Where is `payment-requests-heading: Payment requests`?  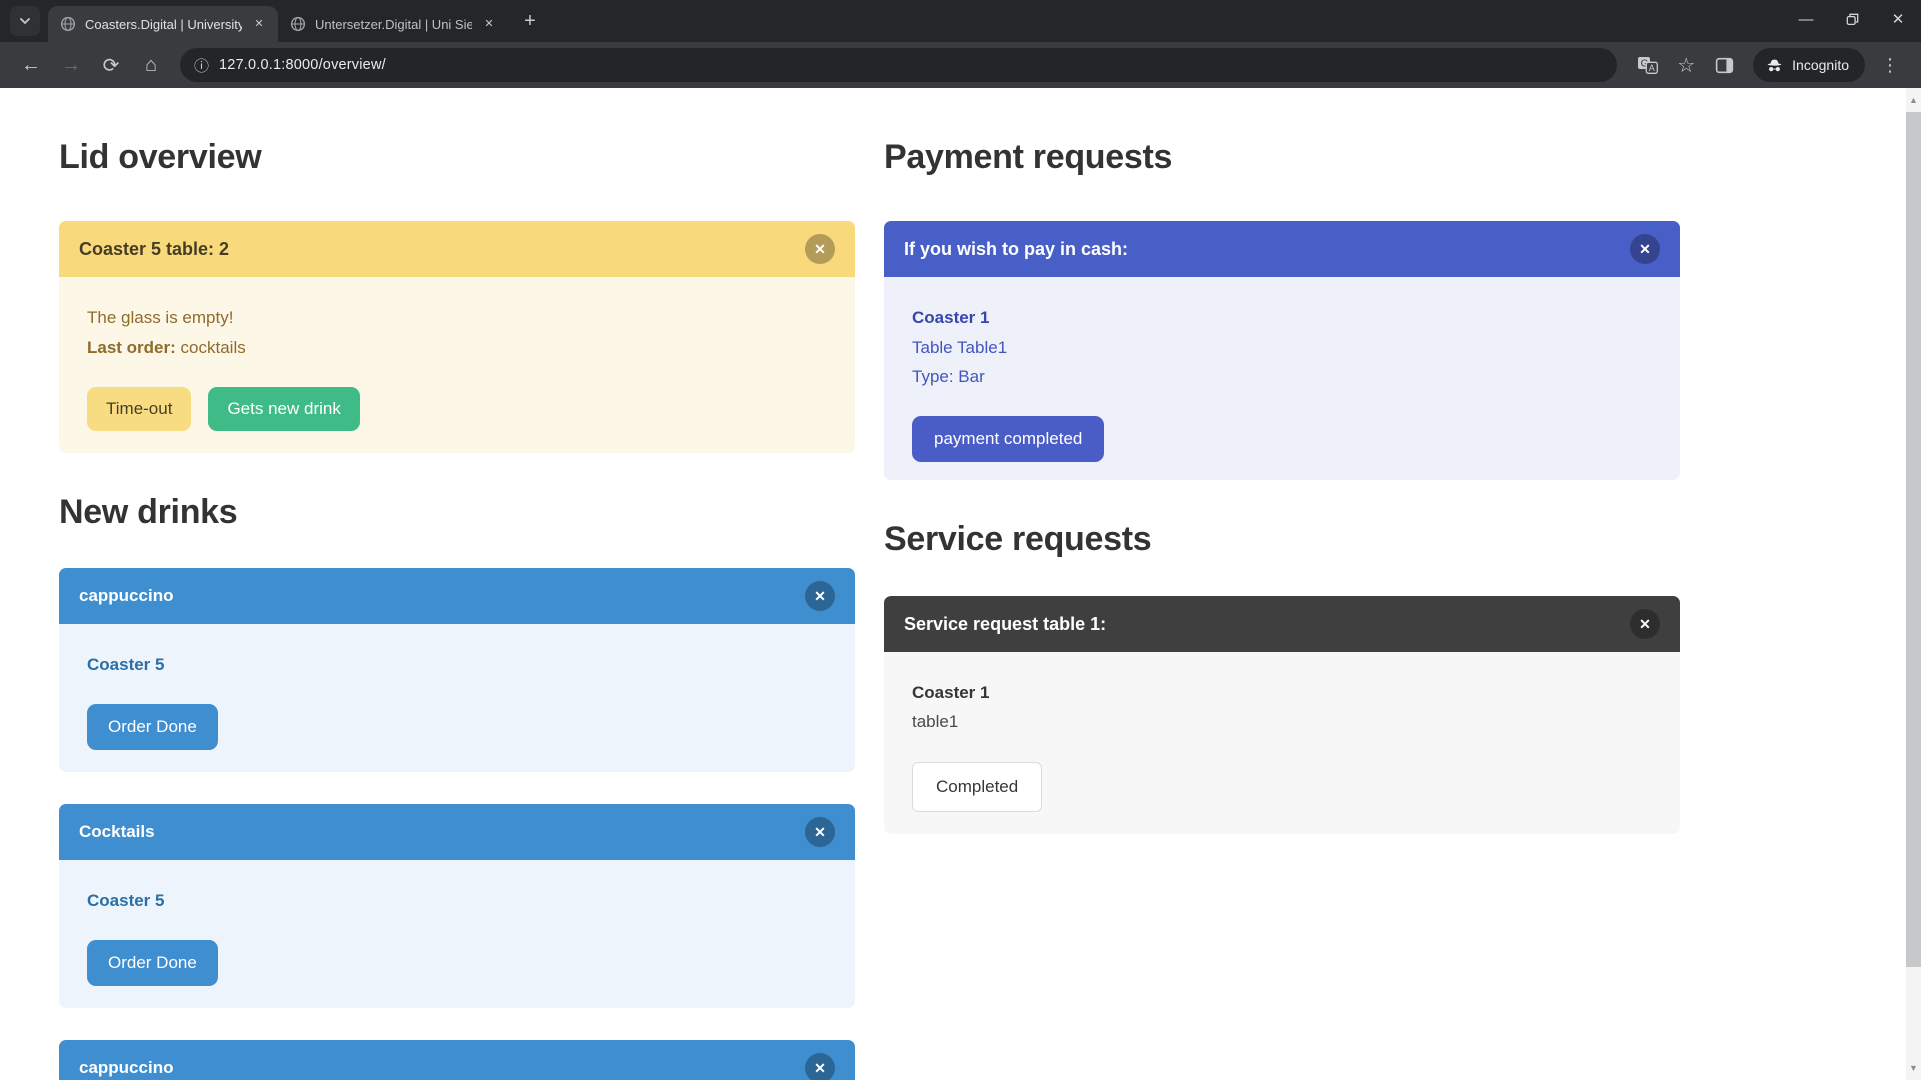
payment-requests-heading: Payment requests is located at coordinates (1028, 157).